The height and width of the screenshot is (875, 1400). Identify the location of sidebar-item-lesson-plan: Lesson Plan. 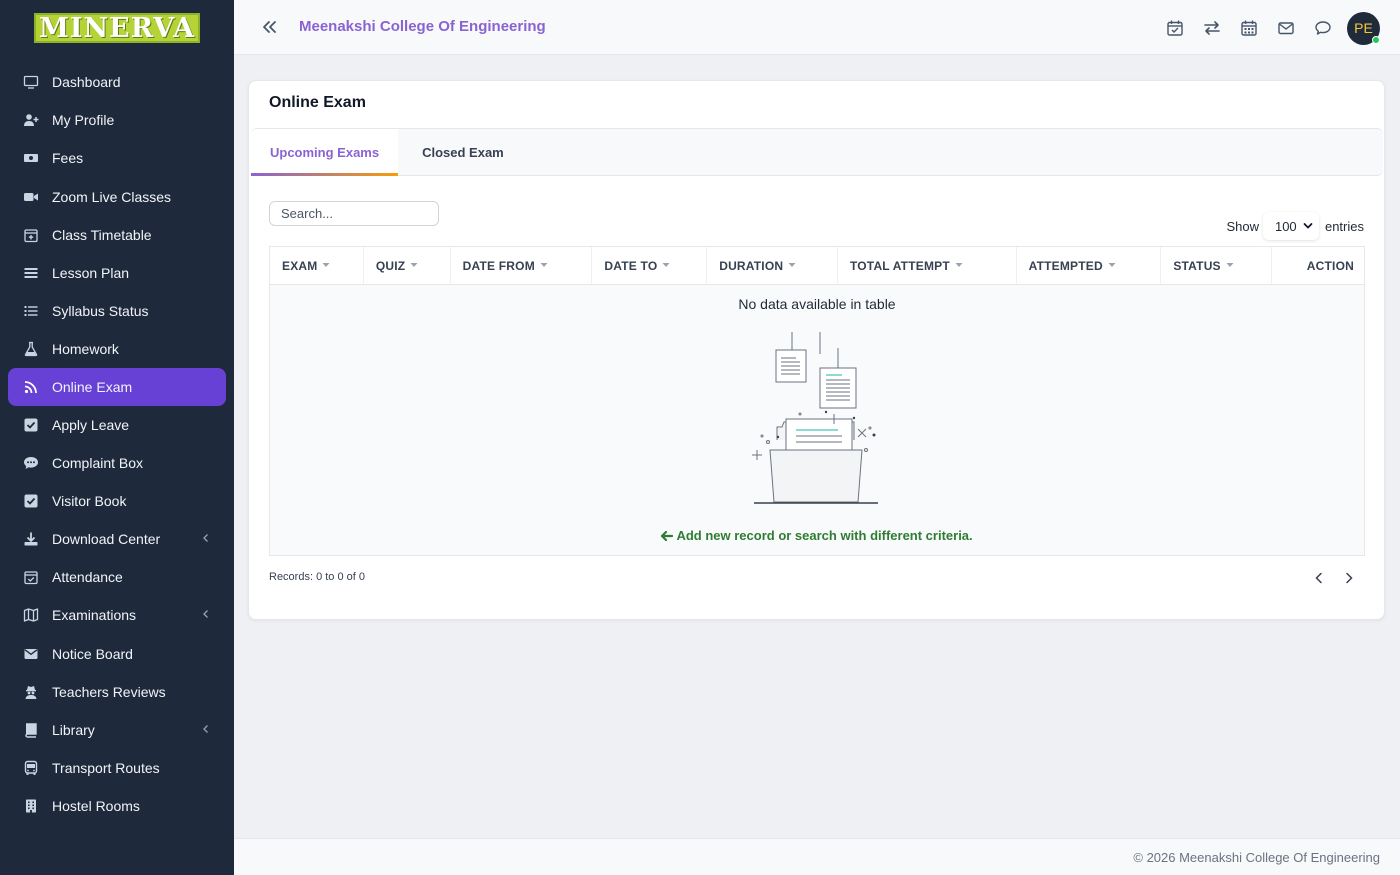
(117, 273).